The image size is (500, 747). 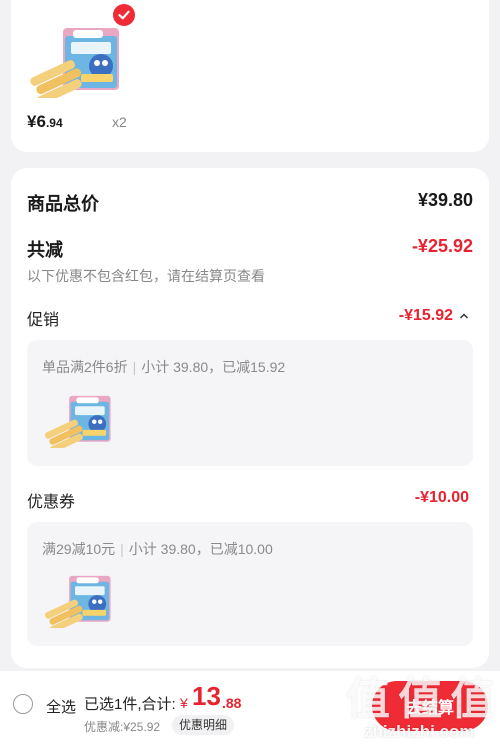 What do you see at coordinates (63, 204) in the screenshot?
I see `goods-total-label: 商品总价` at bounding box center [63, 204].